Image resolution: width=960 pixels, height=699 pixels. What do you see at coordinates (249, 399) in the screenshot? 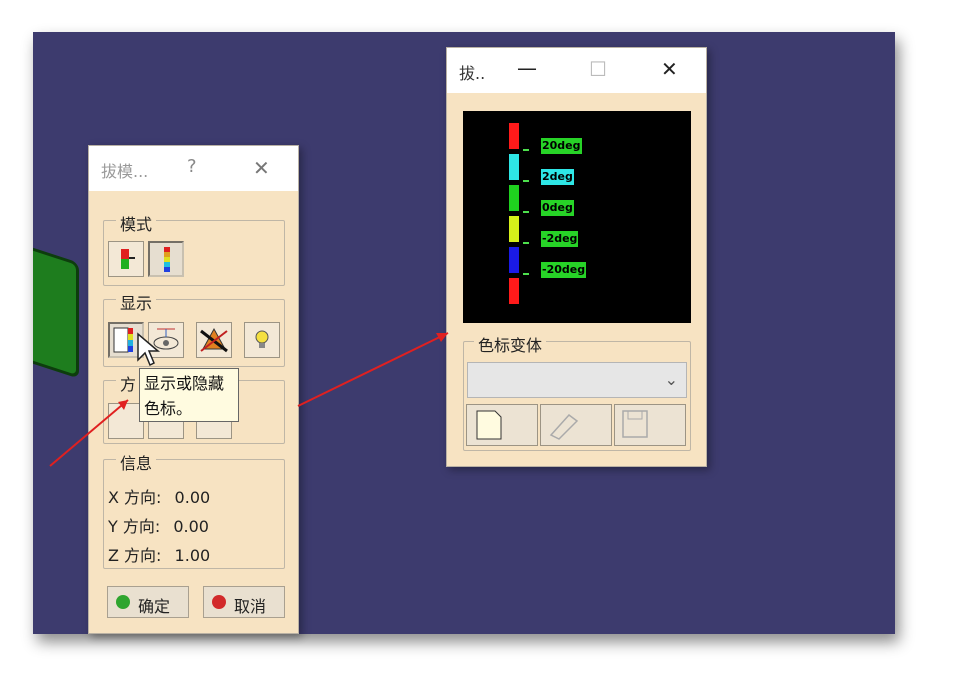
I see `annotation-arrows` at bounding box center [249, 399].